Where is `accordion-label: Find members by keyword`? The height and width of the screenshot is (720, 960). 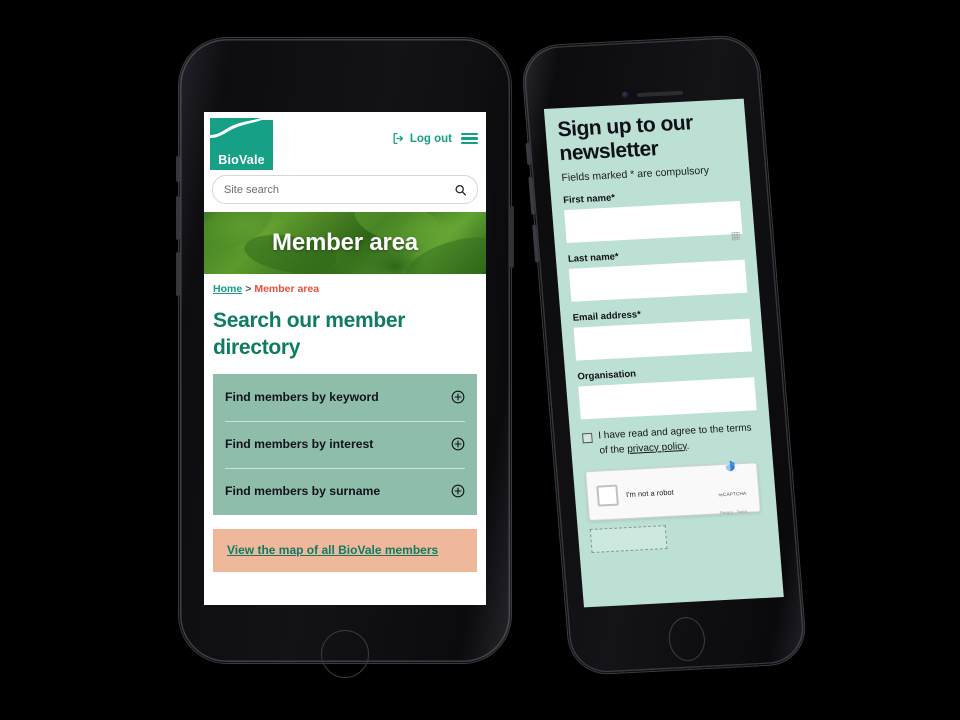 accordion-label: Find members by keyword is located at coordinates (302, 397).